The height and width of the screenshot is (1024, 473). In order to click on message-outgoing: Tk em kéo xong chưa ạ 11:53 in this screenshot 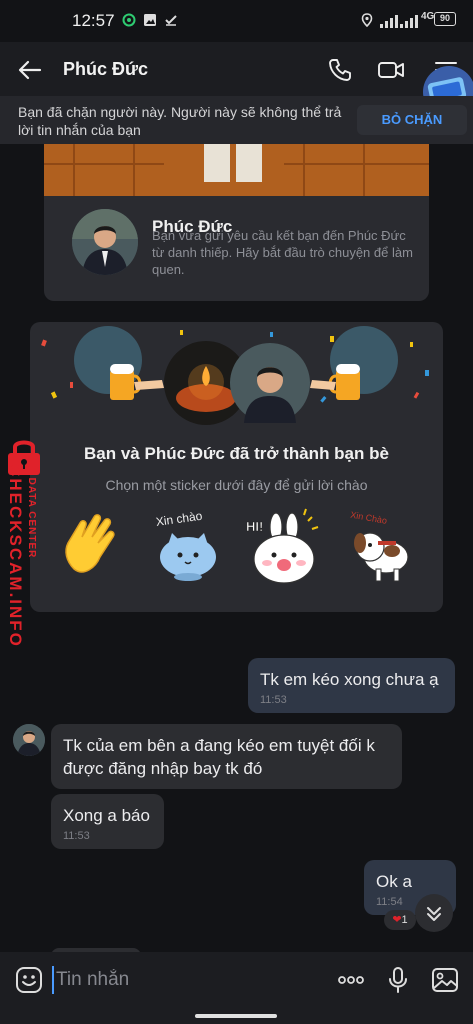, I will do `click(351, 685)`.